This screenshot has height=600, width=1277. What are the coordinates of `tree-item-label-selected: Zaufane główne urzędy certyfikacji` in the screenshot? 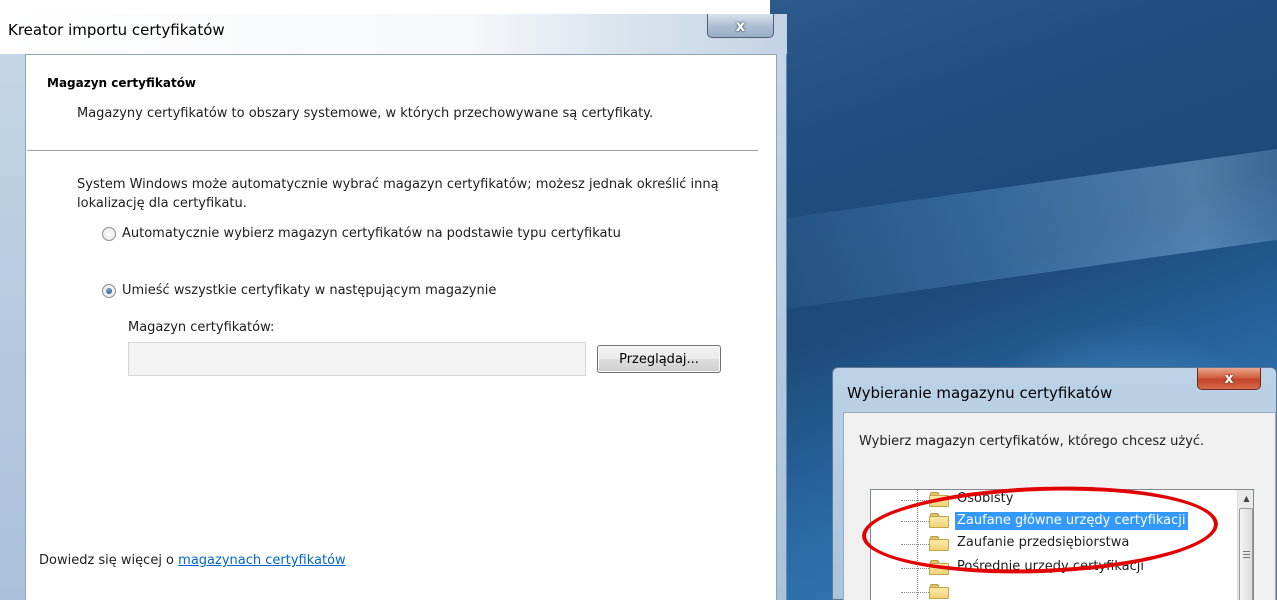 It's located at (1071, 521).